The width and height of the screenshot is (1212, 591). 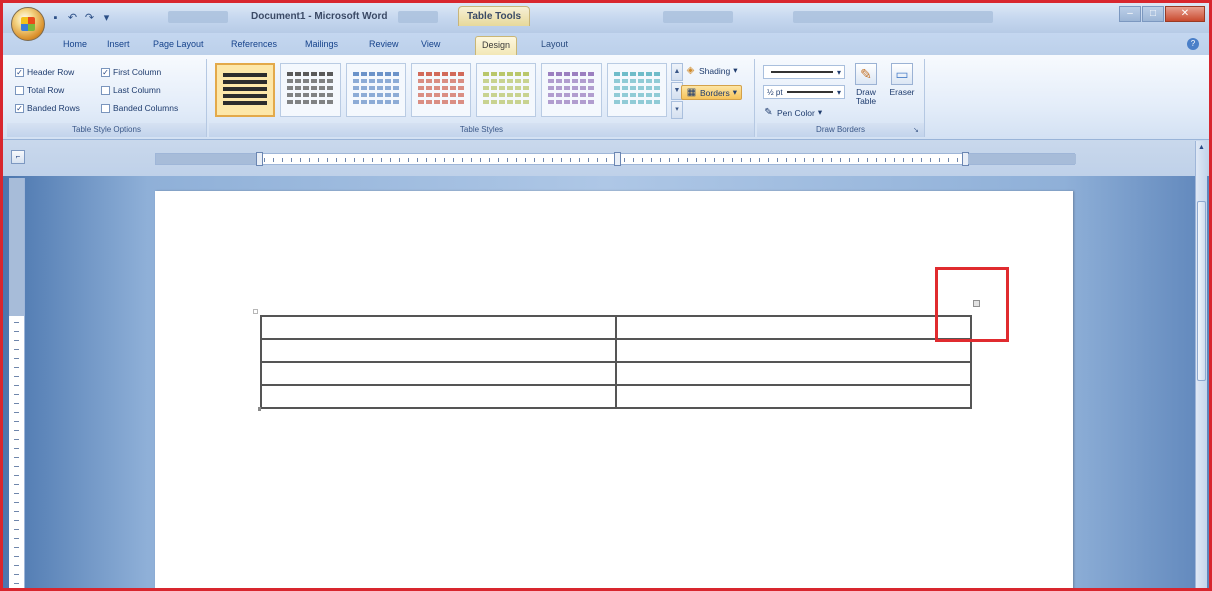 What do you see at coordinates (44, 72) in the screenshot?
I see `header-row-checkbox: ✓ Header Row` at bounding box center [44, 72].